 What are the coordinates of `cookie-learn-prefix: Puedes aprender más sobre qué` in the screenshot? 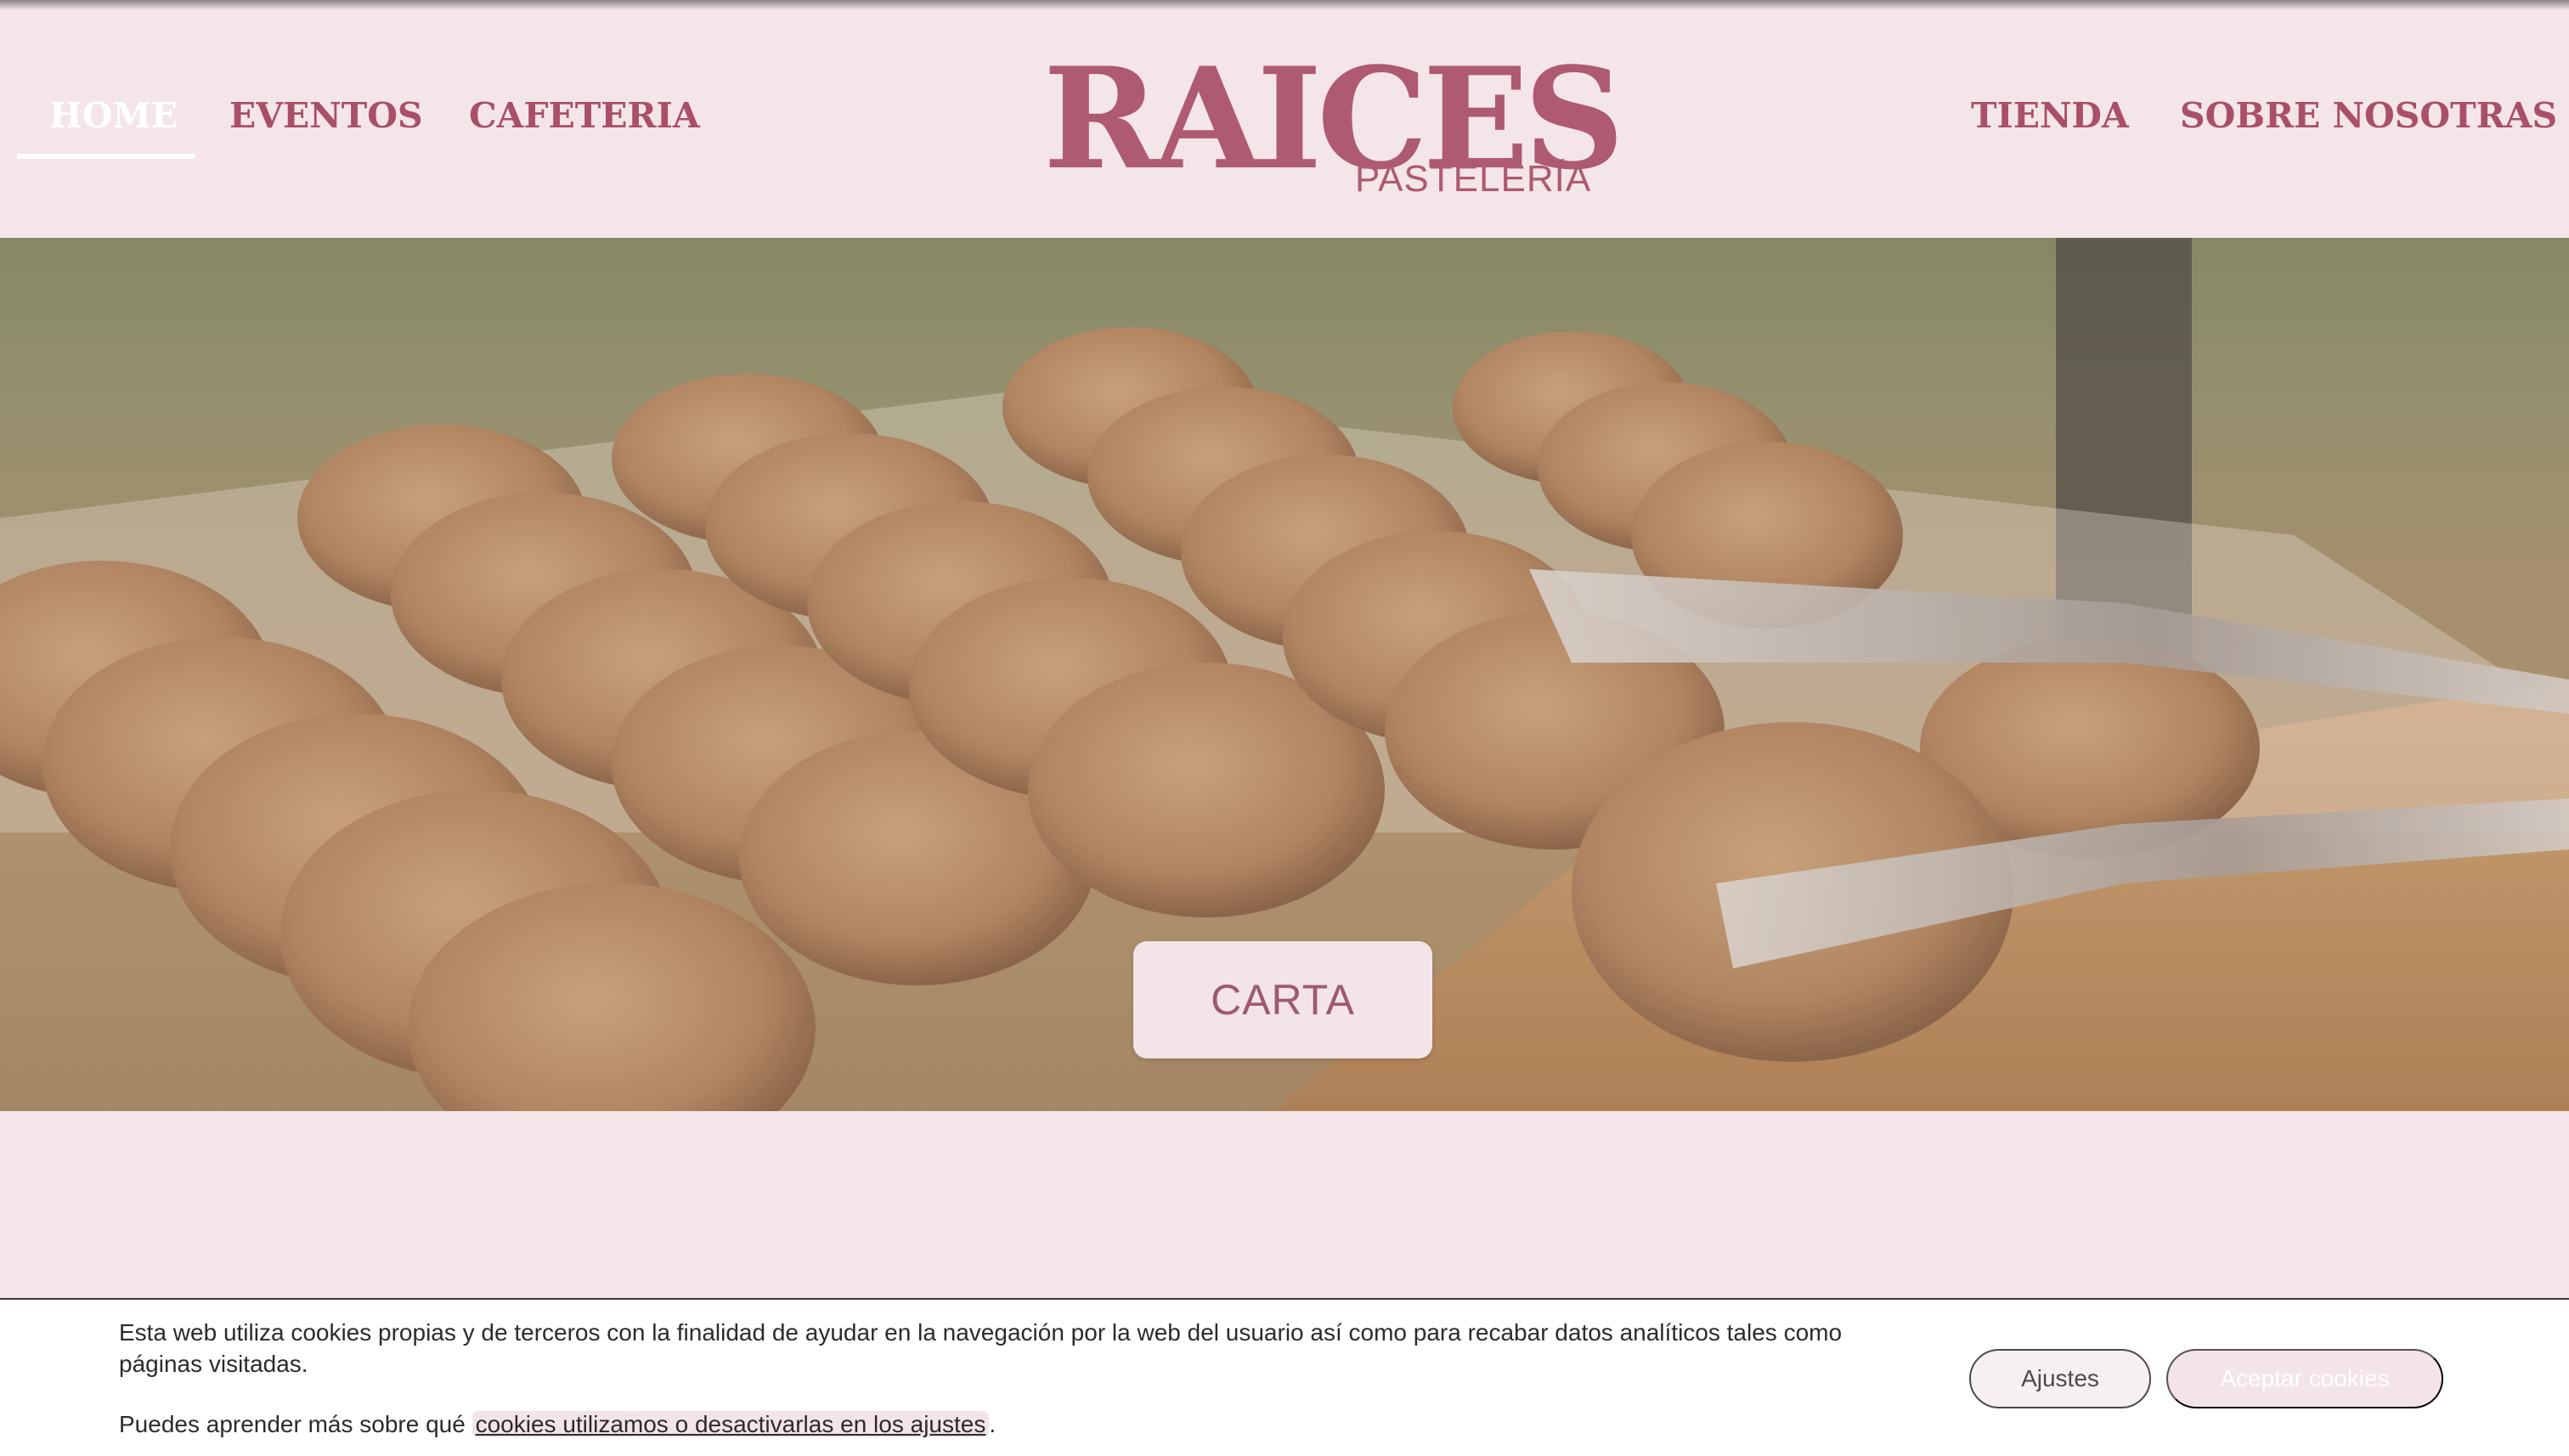 It's located at (296, 1424).